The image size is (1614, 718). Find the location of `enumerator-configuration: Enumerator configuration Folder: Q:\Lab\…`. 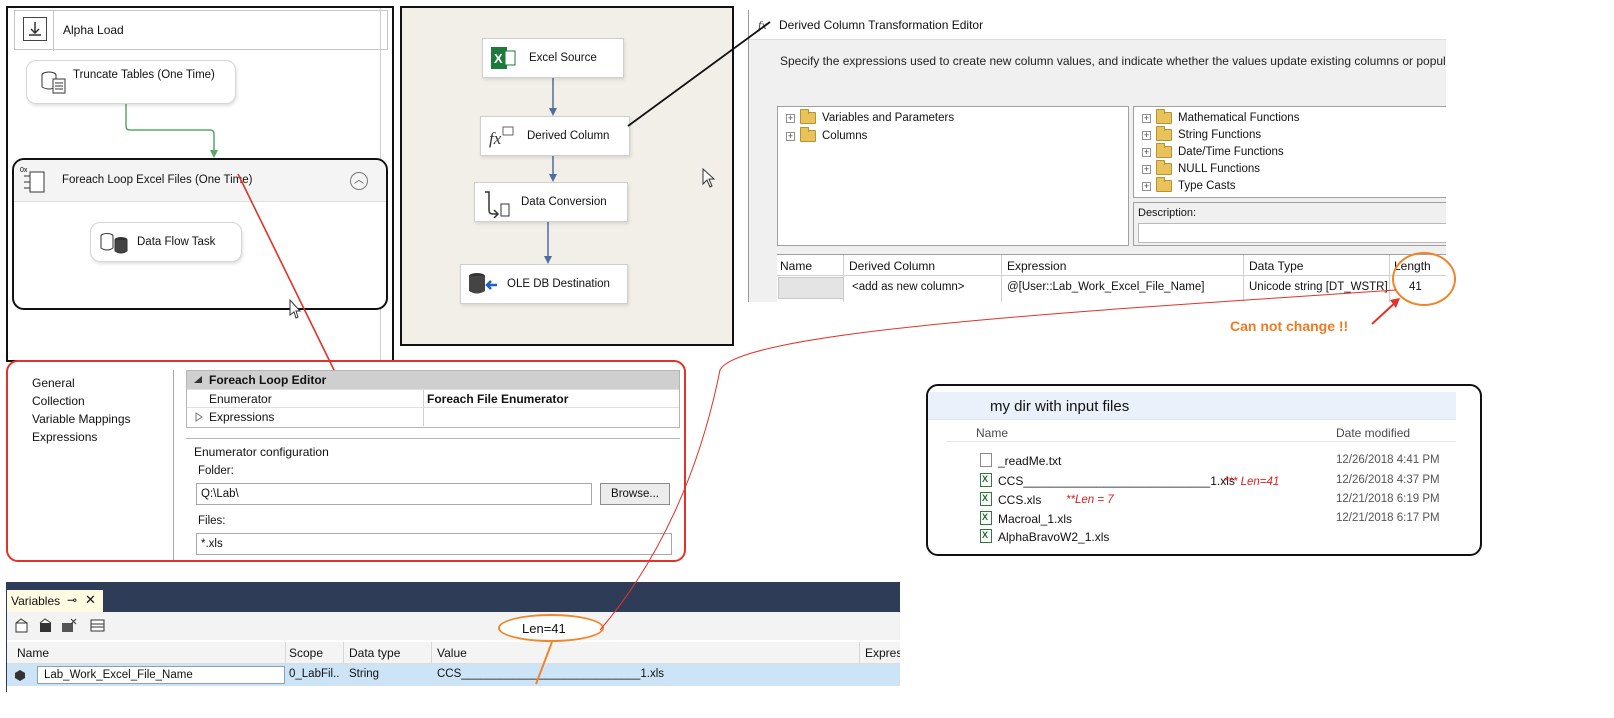

enumerator-configuration: Enumerator configuration Folder: Q:\Lab\… is located at coordinates (433, 499).